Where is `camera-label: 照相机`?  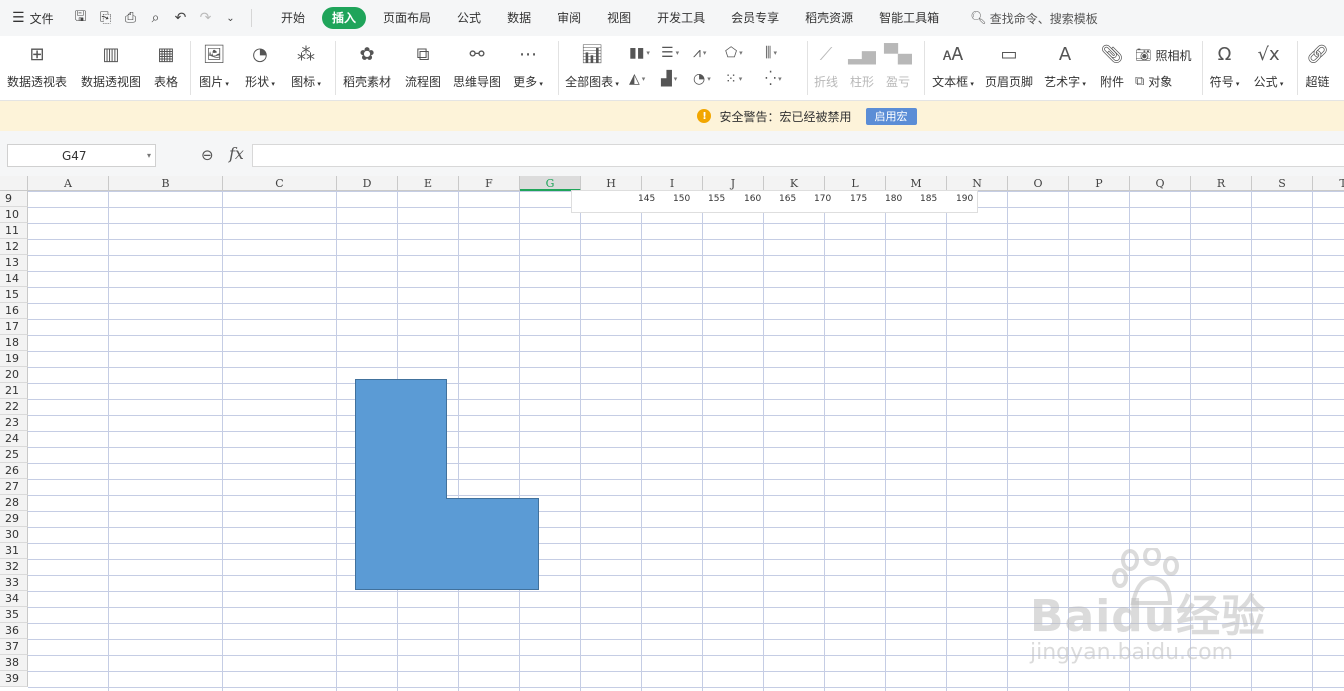 camera-label: 照相机 is located at coordinates (1173, 55).